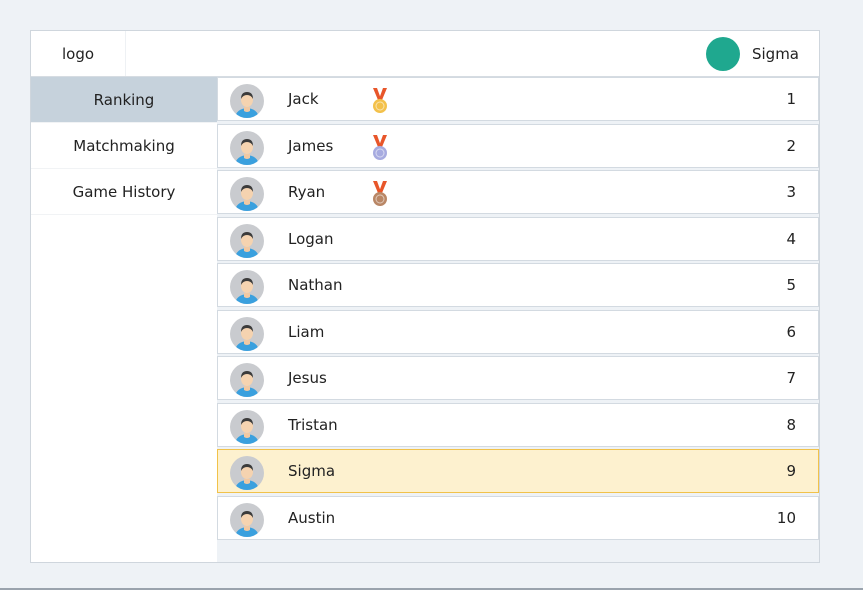 The height and width of the screenshot is (590, 863). Describe the element at coordinates (791, 471) in the screenshot. I see `player-rank: 9` at that location.